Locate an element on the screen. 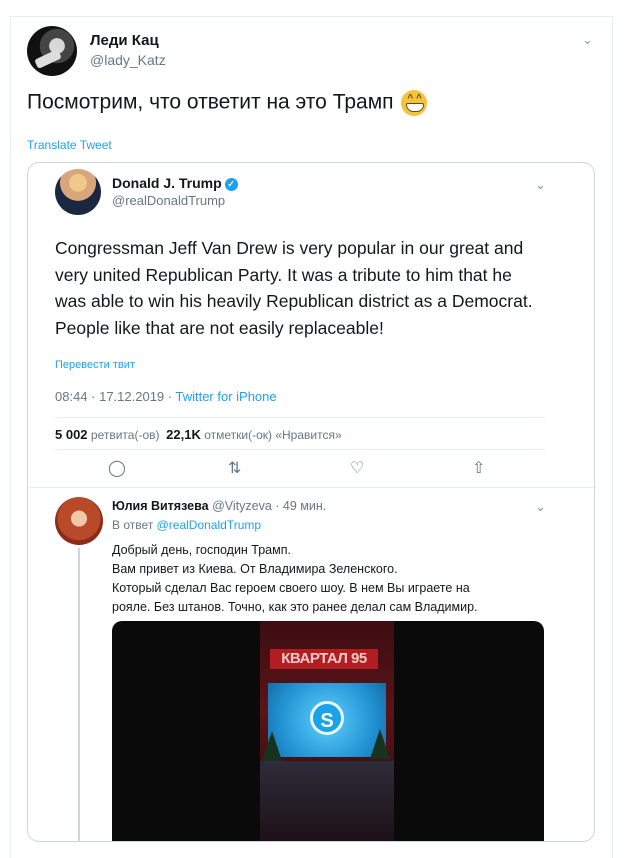  skype-logo-icon: S is located at coordinates (327, 718).